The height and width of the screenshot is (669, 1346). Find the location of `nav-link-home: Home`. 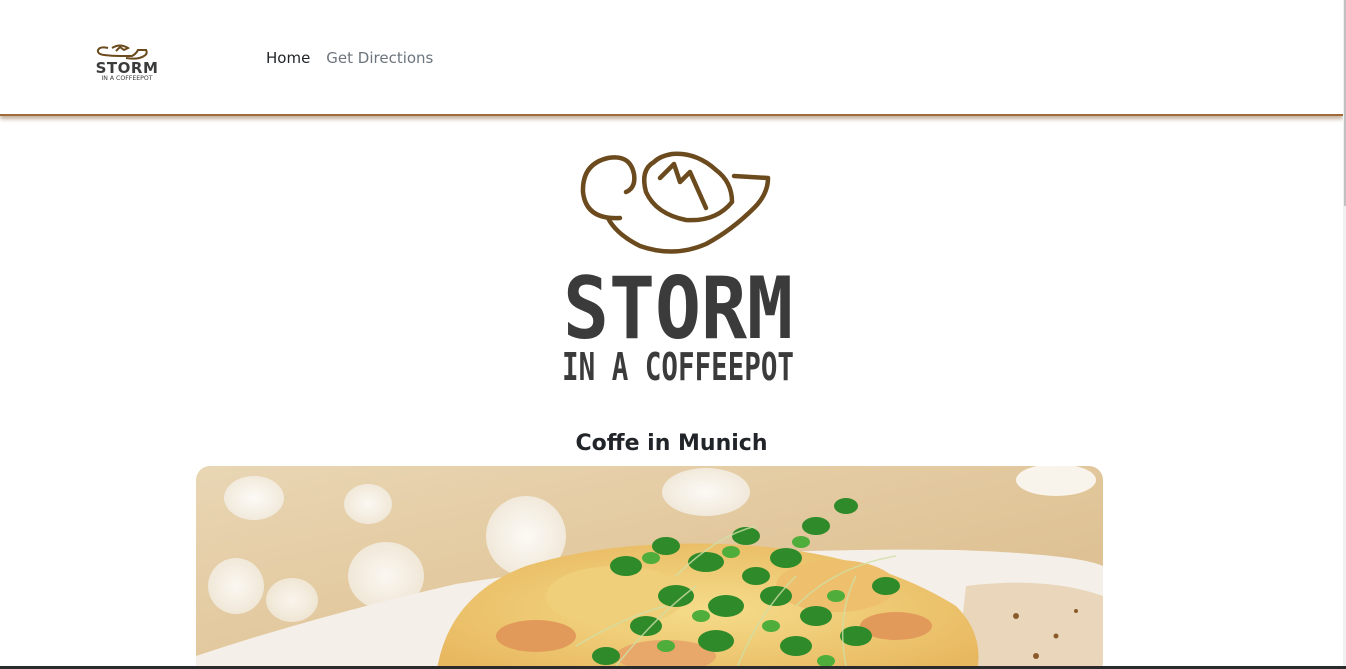

nav-link-home: Home is located at coordinates (288, 58).